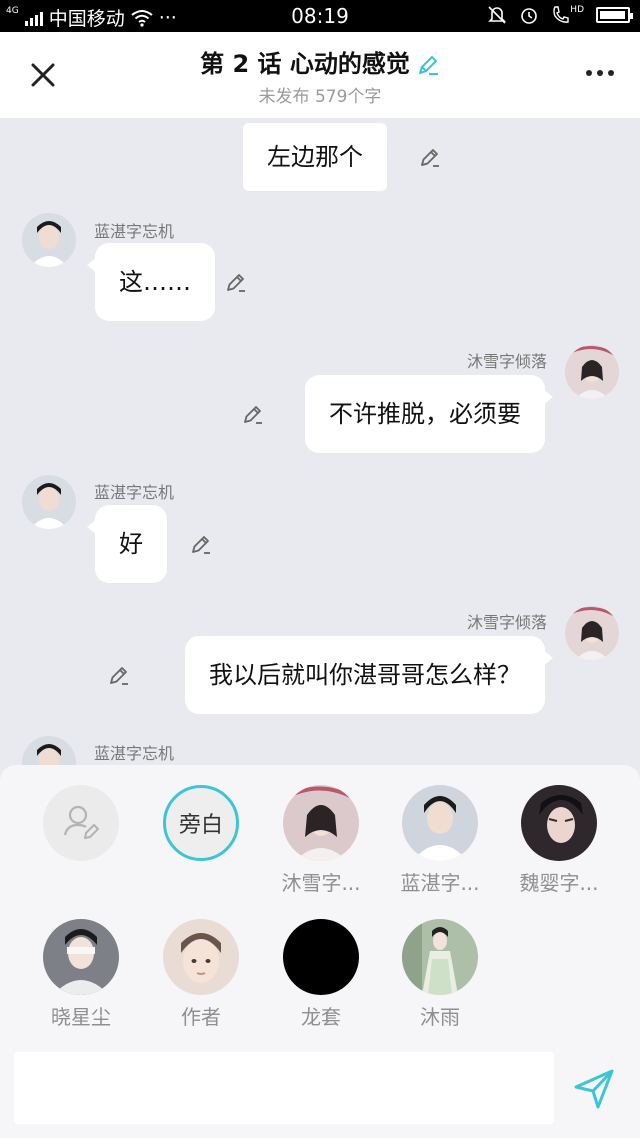 The width and height of the screenshot is (640, 1138). Describe the element at coordinates (428, 65) in the screenshot. I see `edit-title-icon` at that location.